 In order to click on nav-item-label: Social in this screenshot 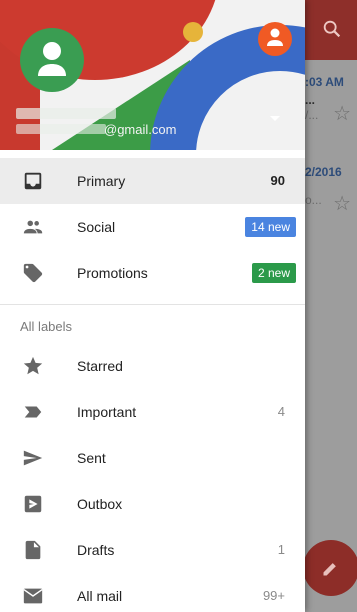, I will do `click(96, 227)`.